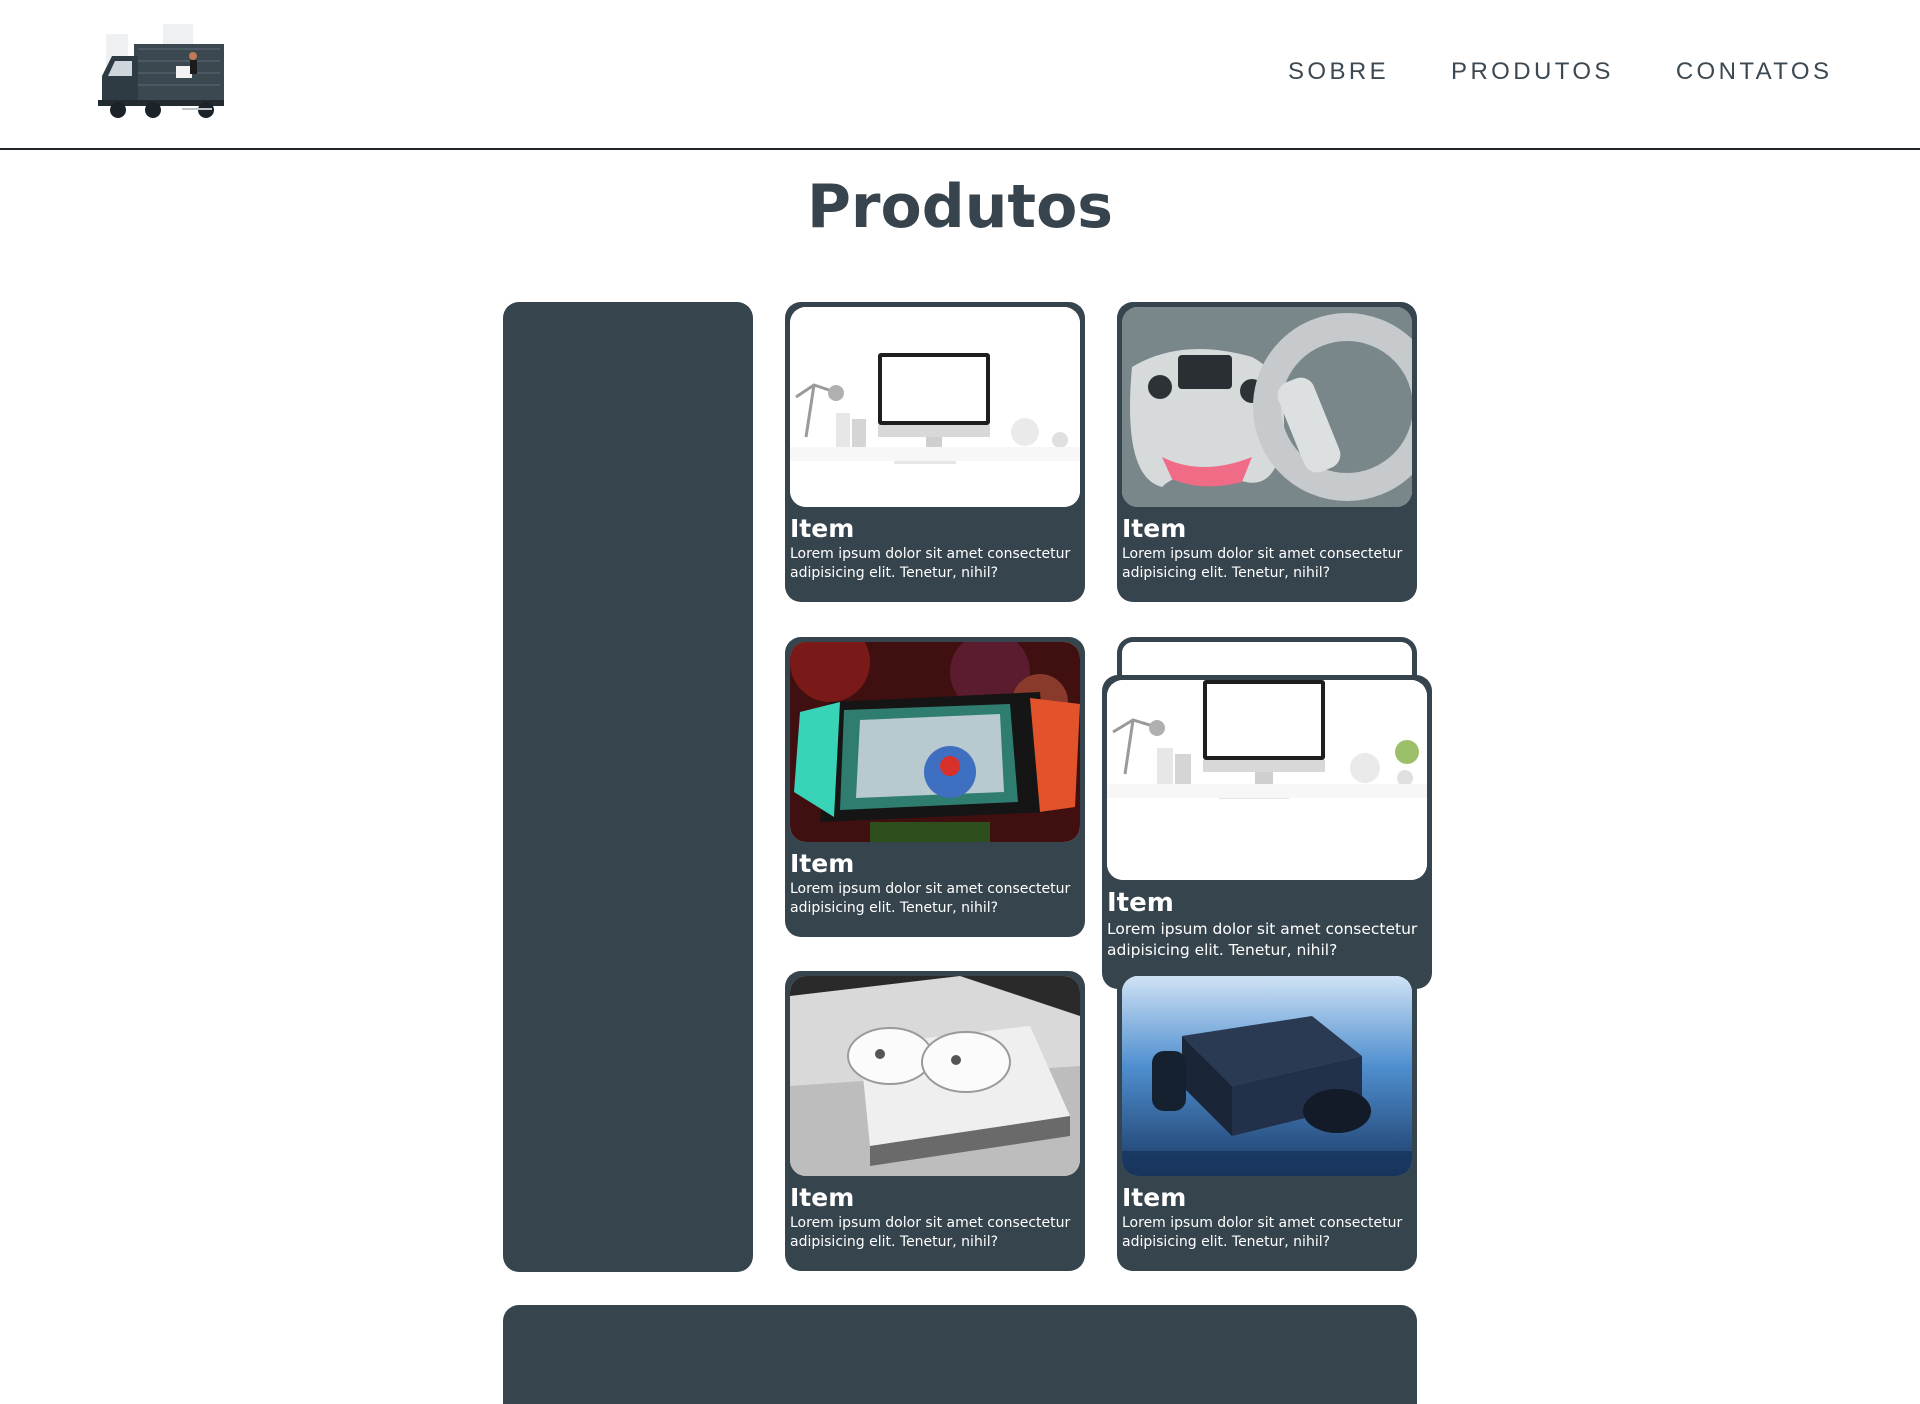 This screenshot has width=1920, height=1404. I want to click on product-image-game-controllers, so click(1267, 407).